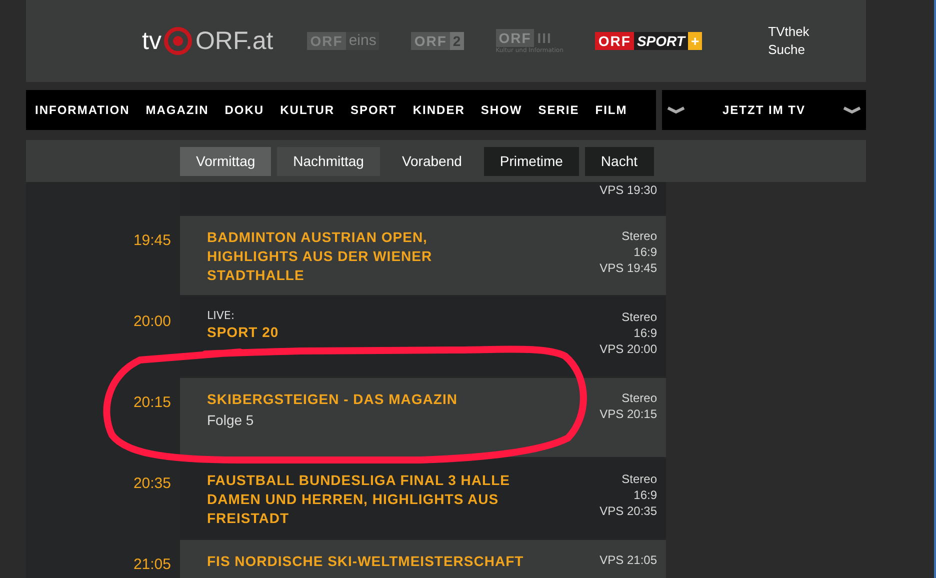 The image size is (936, 578). I want to click on program-title: BADMINTON AUSTRIAN OPEN, HIGHLIGHTS AUS DER WIENER STADTHALLE, so click(319, 256).